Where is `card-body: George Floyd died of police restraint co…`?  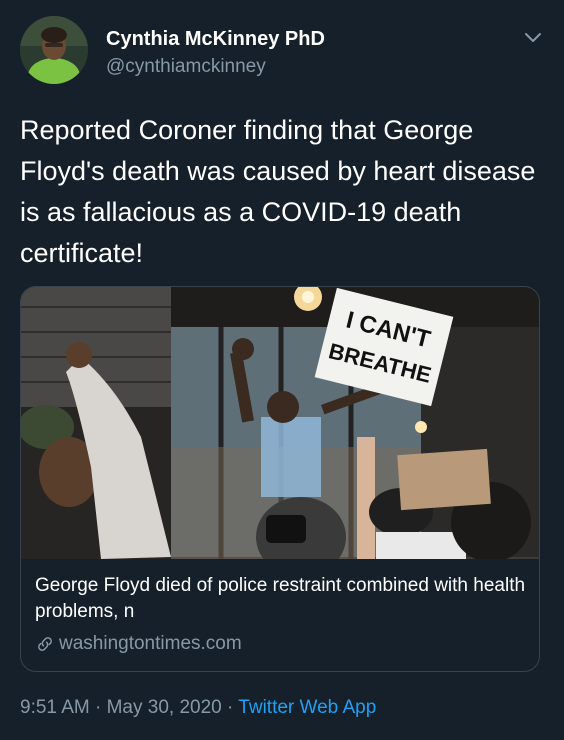 card-body: George Floyd died of police restraint co… is located at coordinates (282, 614).